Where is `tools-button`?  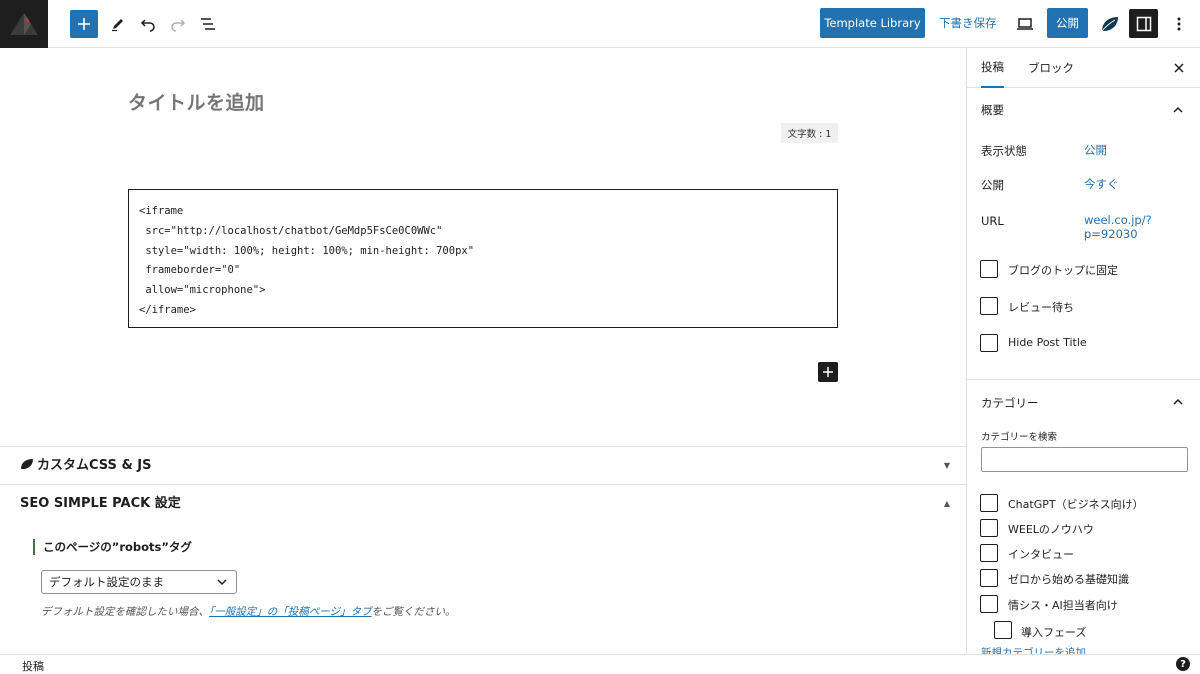 tools-button is located at coordinates (118, 24).